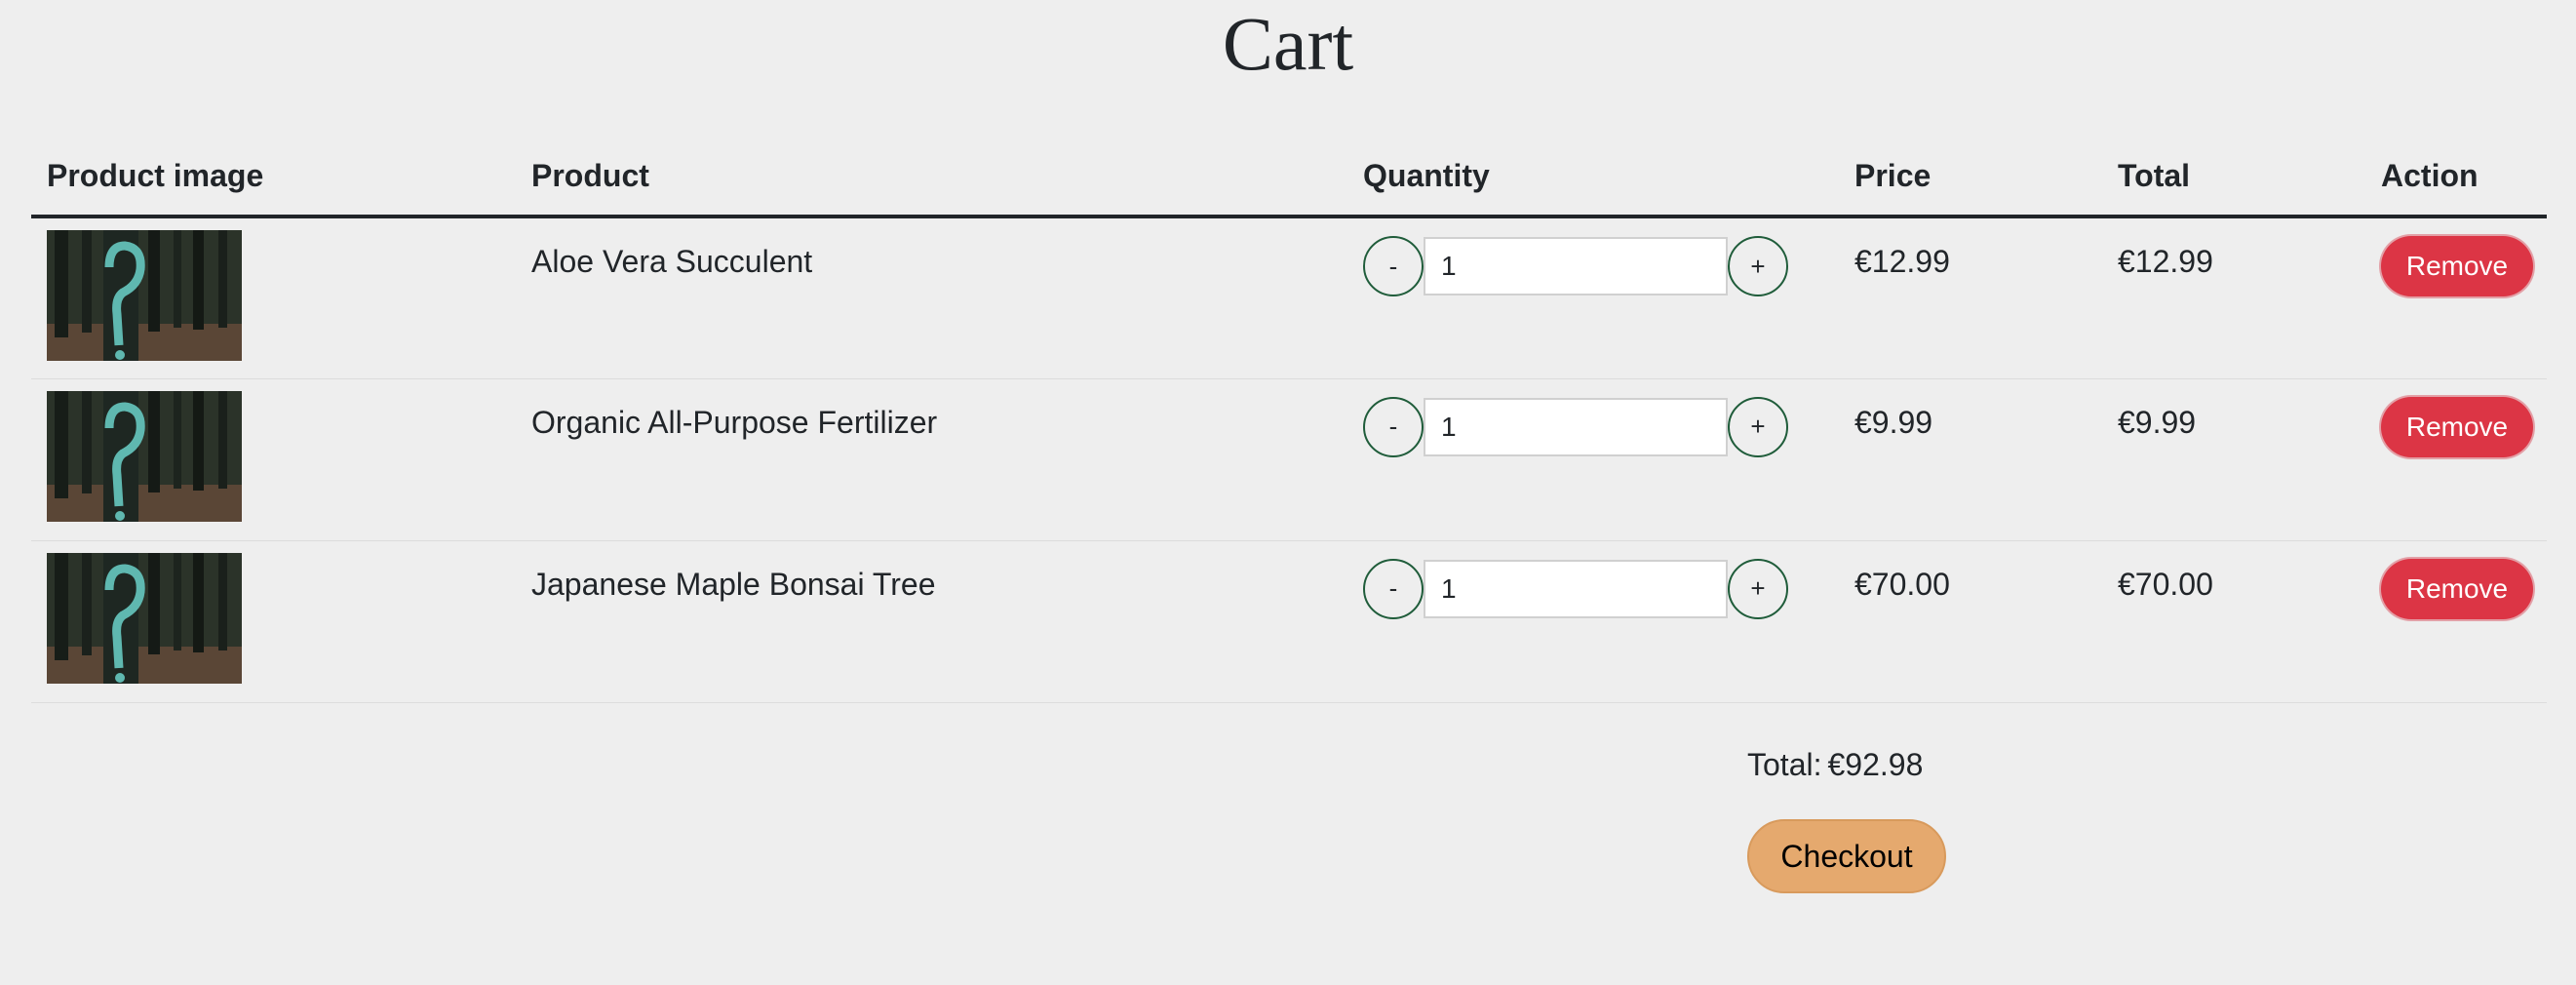 This screenshot has width=2576, height=985. What do you see at coordinates (1784, 764) in the screenshot?
I see `cart-total-label: Total:` at bounding box center [1784, 764].